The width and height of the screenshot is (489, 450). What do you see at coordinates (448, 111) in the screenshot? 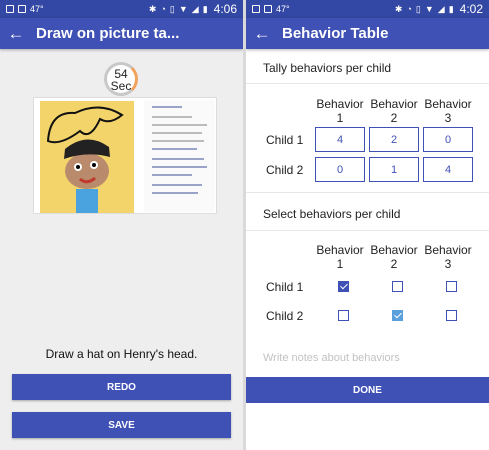
I see `tally-col-3: Behavior 3` at bounding box center [448, 111].